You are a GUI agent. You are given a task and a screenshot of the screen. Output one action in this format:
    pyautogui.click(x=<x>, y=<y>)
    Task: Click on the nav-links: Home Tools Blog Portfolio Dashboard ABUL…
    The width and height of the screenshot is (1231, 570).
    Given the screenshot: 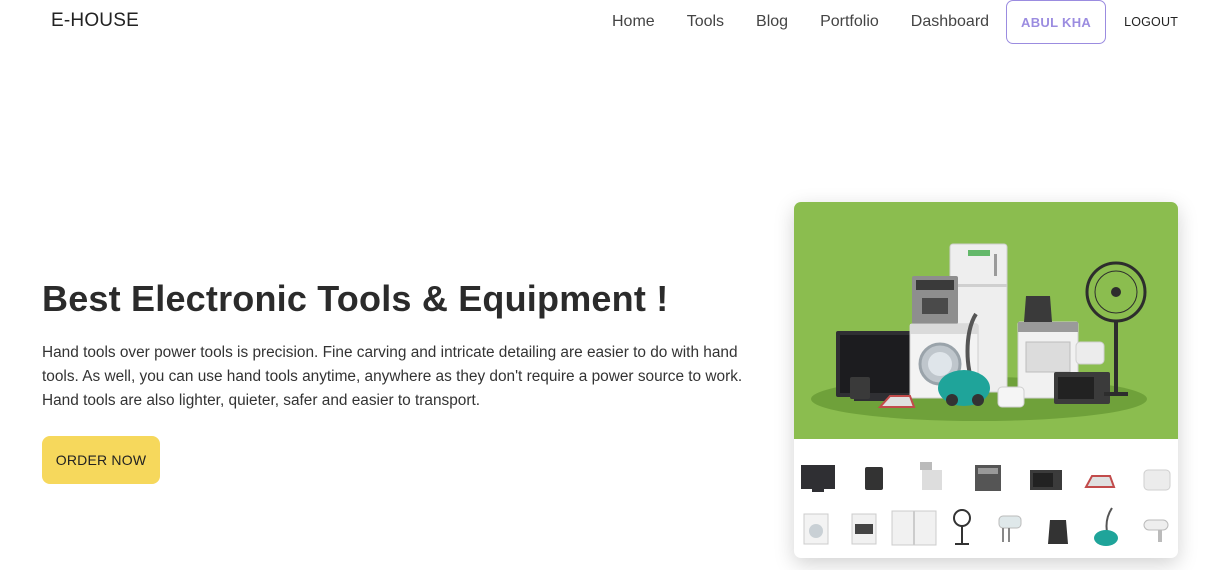 What is the action you would take?
    pyautogui.click(x=887, y=22)
    